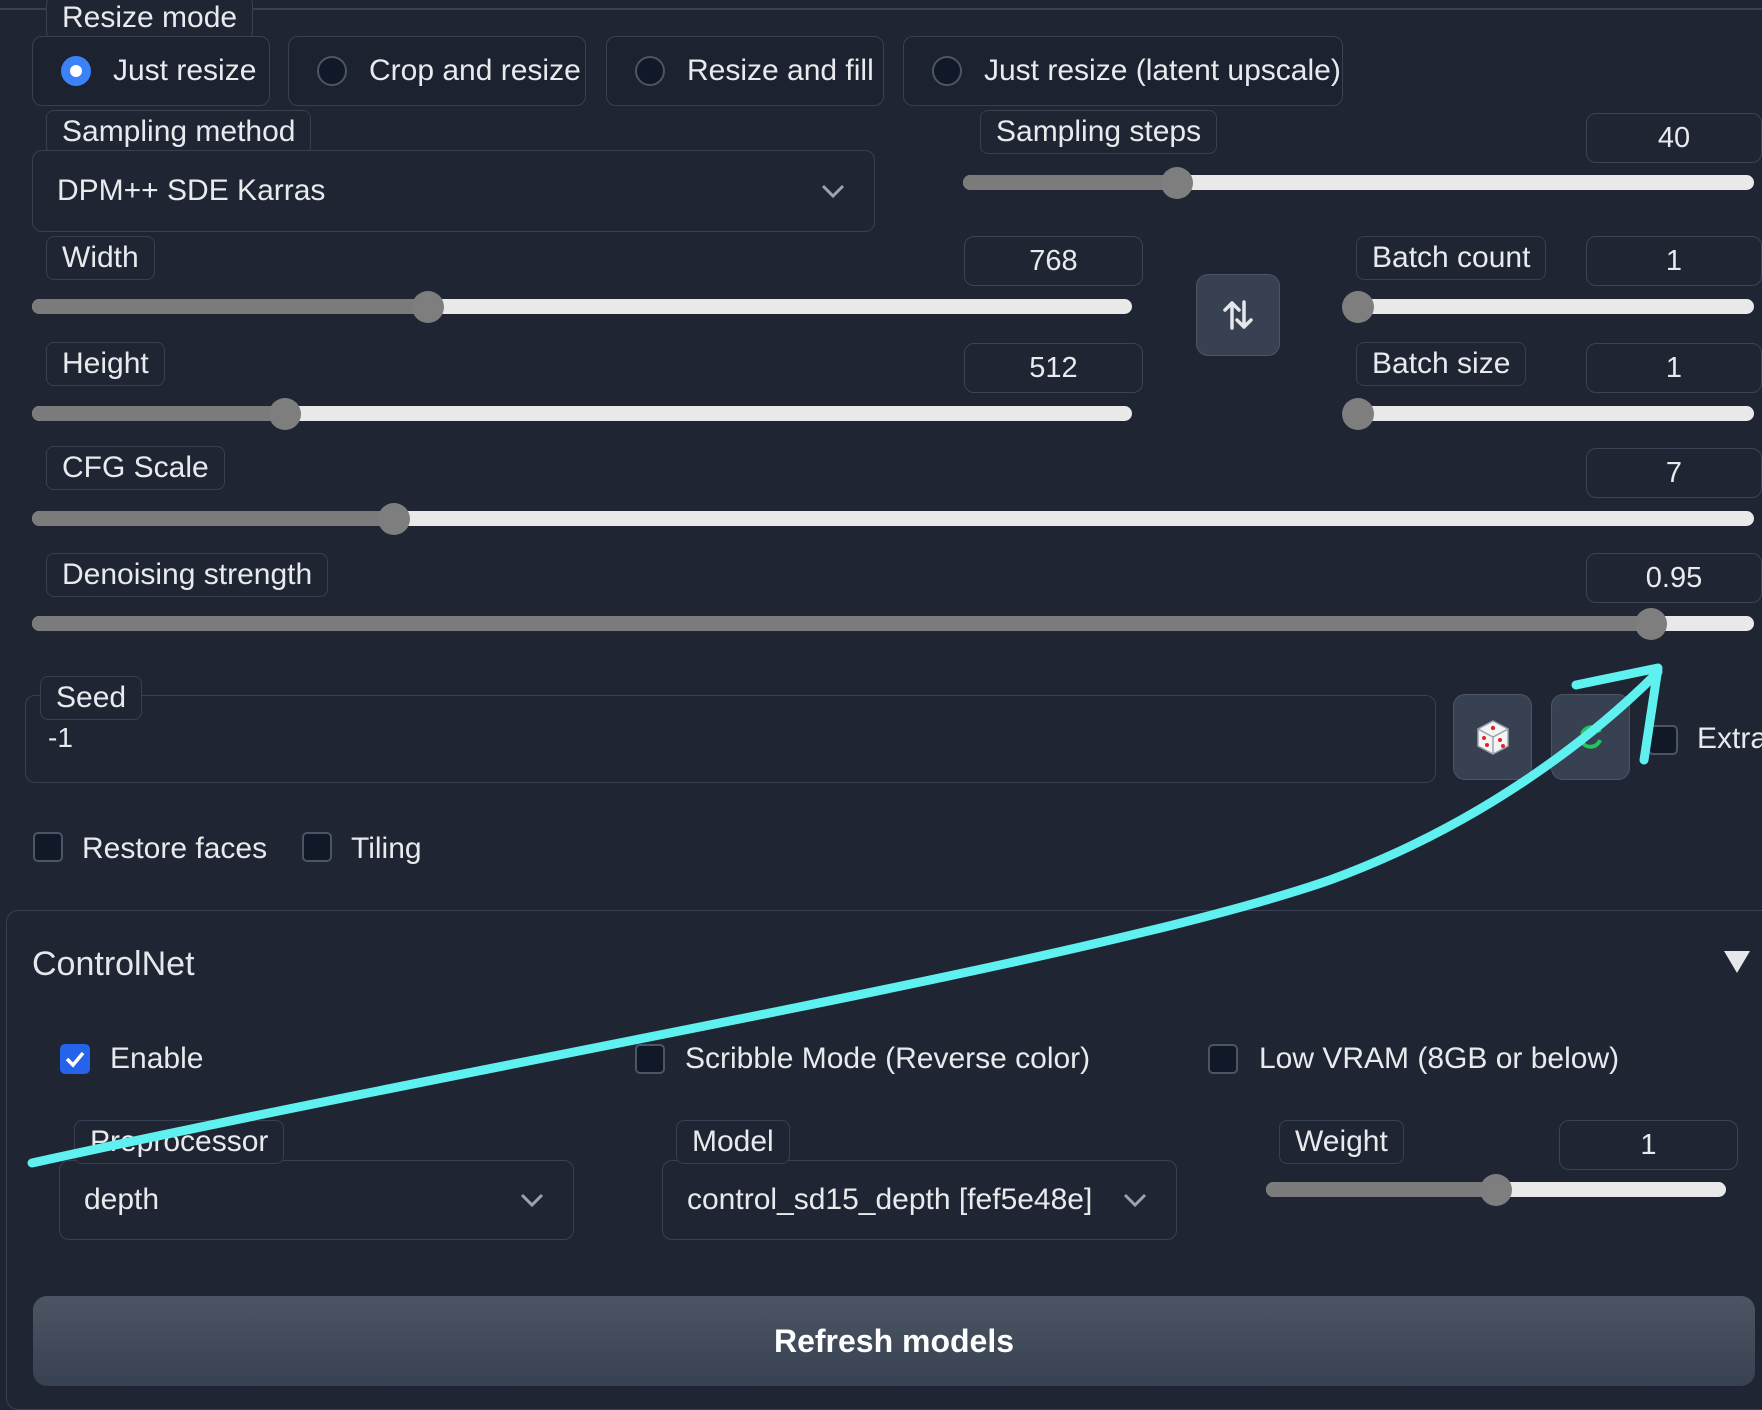 The image size is (1762, 1410). What do you see at coordinates (100, 258) in the screenshot?
I see `width-label: Width` at bounding box center [100, 258].